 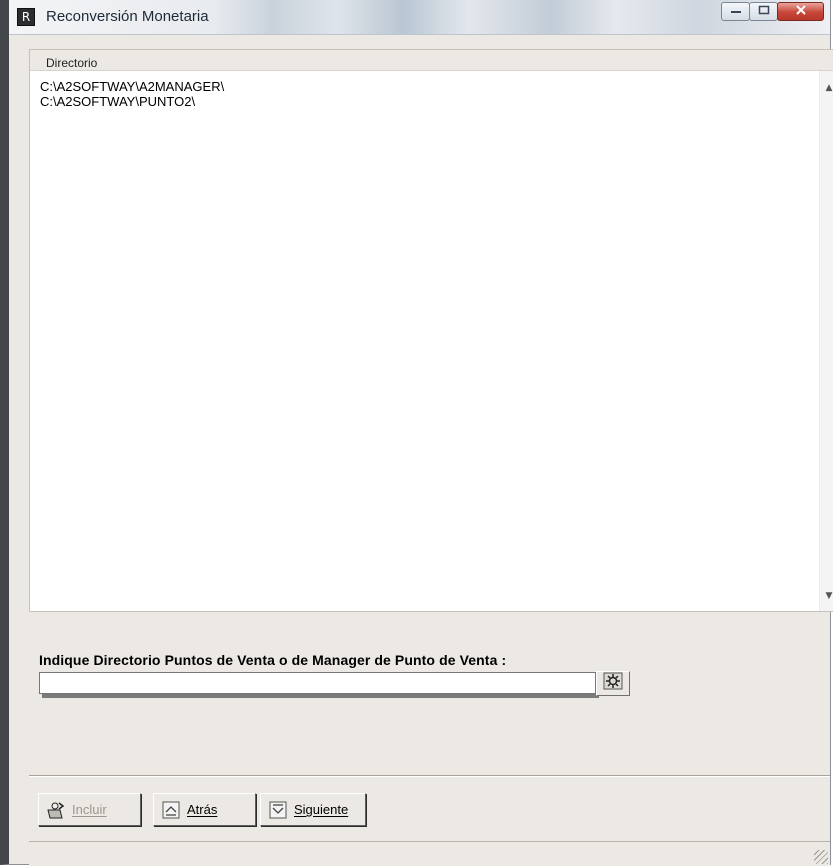 I want to click on back-button: Atrás, so click(x=204, y=809).